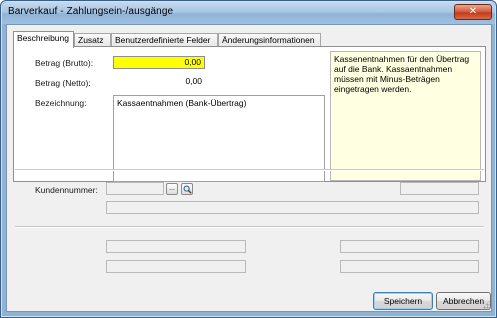 This screenshot has height=318, width=497. Describe the element at coordinates (159, 62) in the screenshot. I see `betrag-brutto-input: 0,00` at that location.